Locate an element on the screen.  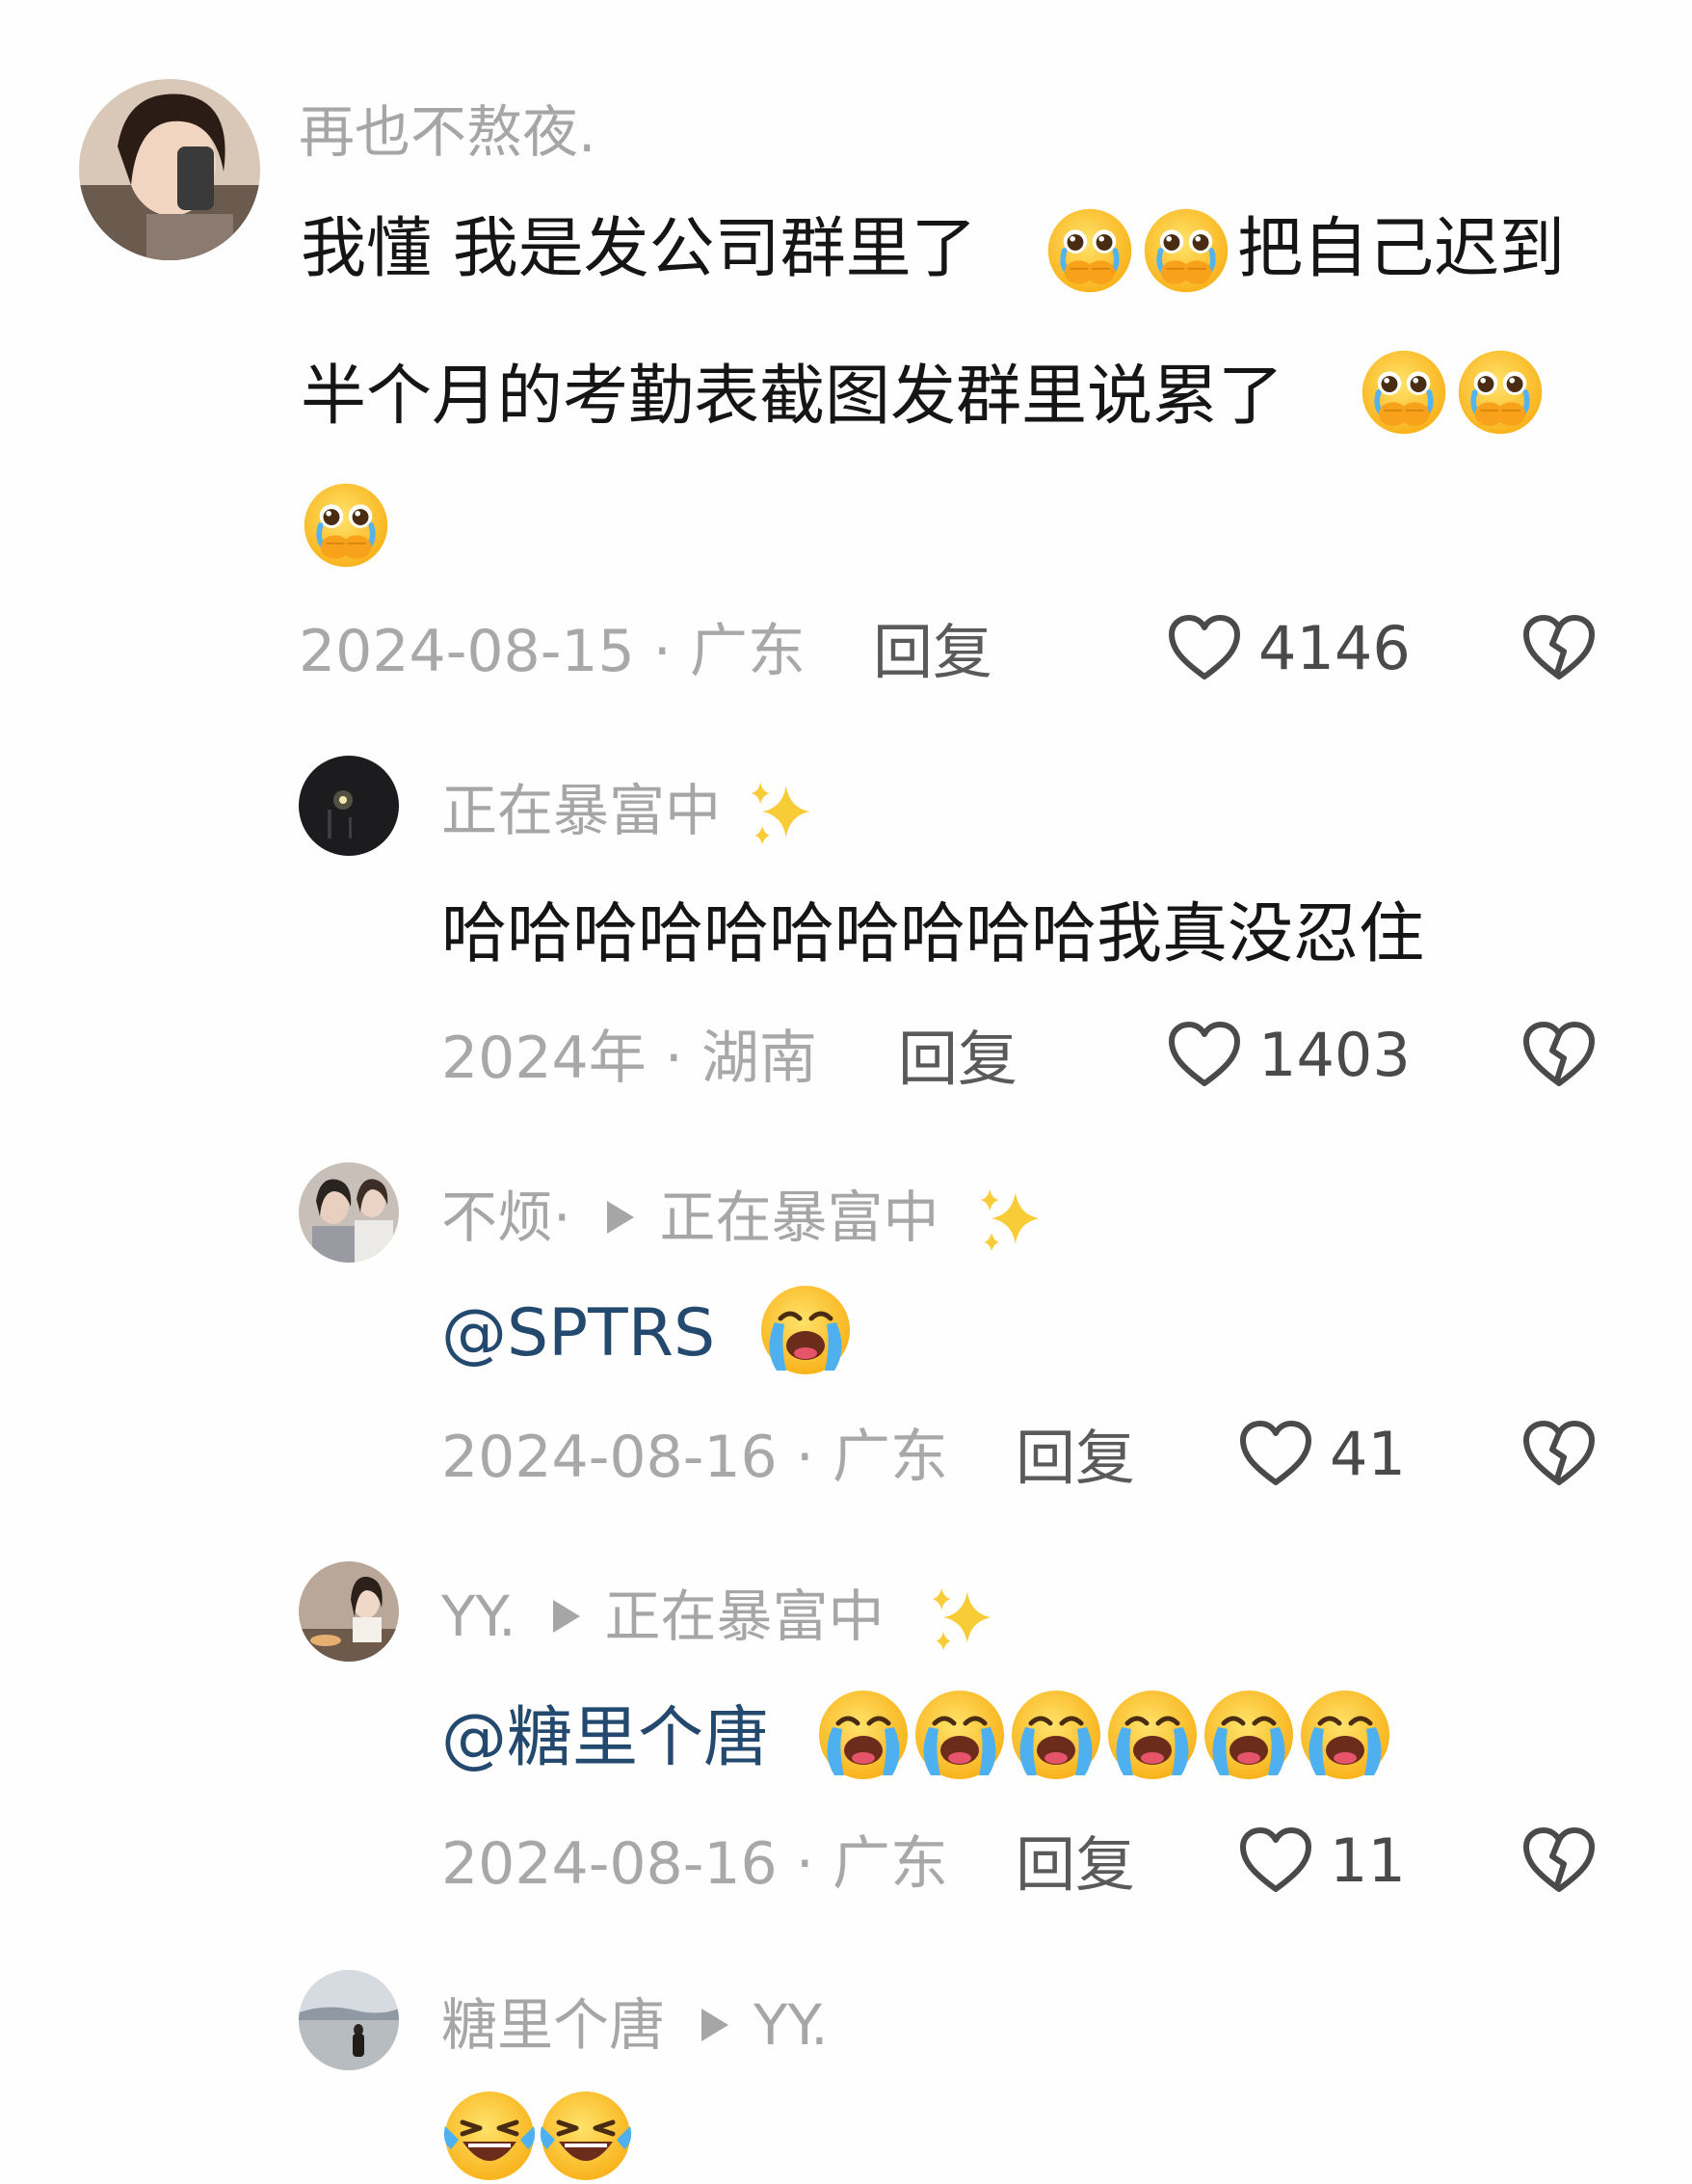
comment-date-location: 2024-08-15 · 广东 is located at coordinates (552, 652).